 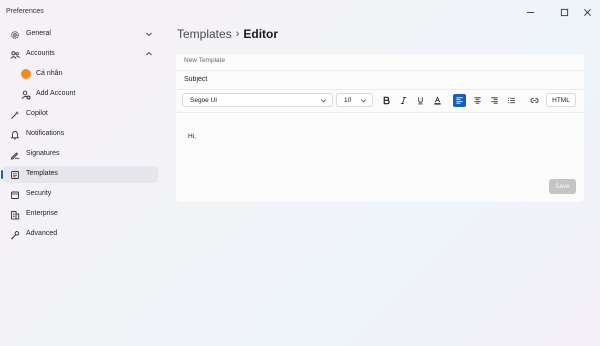 I want to click on sidebar-item-security: Security, so click(x=80, y=194).